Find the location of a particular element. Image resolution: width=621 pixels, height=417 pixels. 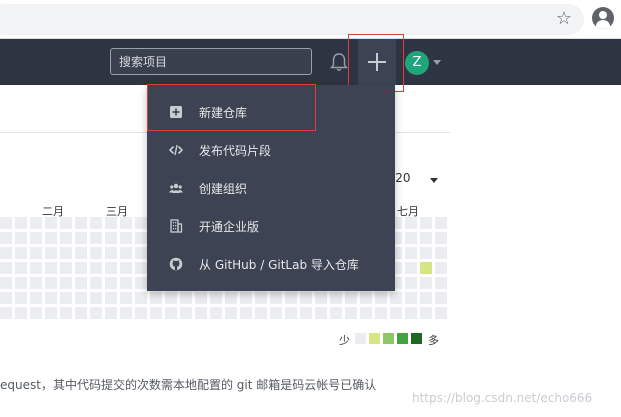

star-icon: ☆ is located at coordinates (564, 19).